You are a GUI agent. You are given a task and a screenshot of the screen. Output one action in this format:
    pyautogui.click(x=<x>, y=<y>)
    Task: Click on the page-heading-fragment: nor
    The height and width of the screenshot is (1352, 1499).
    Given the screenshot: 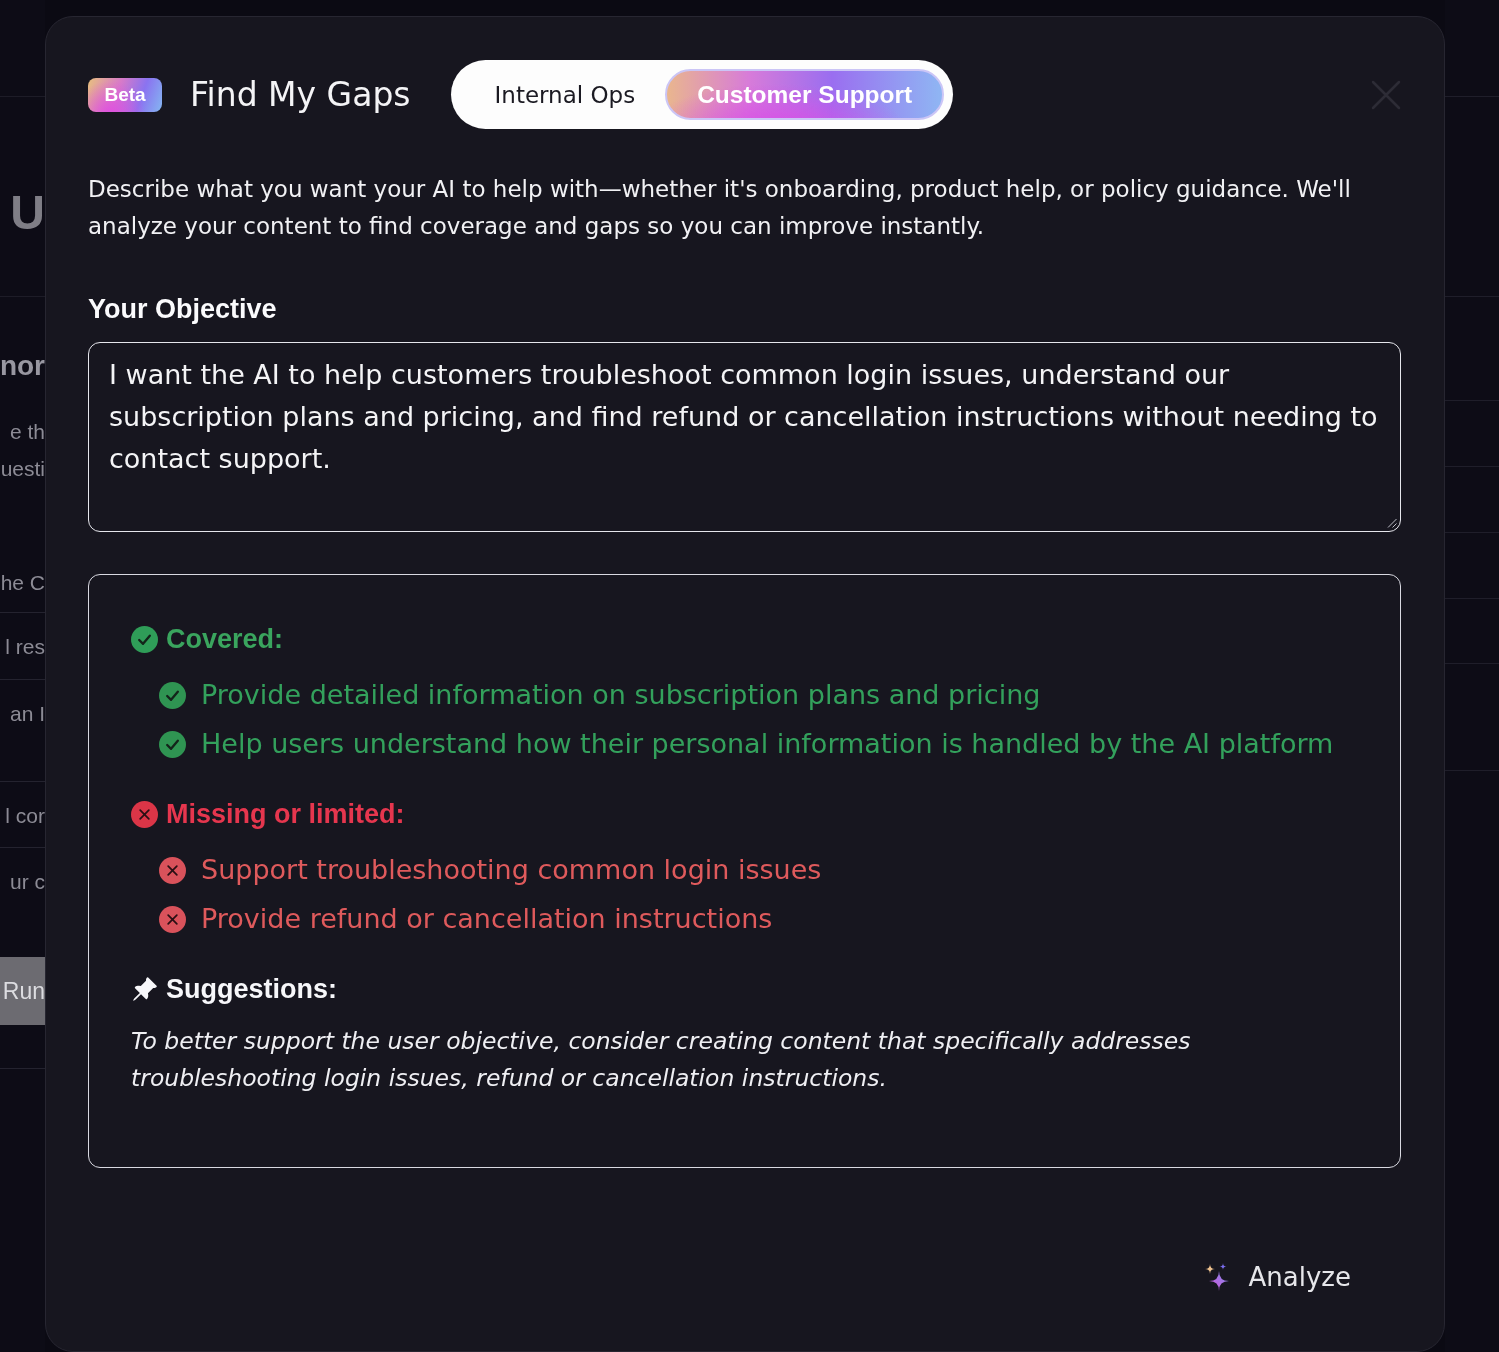 What is the action you would take?
    pyautogui.click(x=22, y=366)
    